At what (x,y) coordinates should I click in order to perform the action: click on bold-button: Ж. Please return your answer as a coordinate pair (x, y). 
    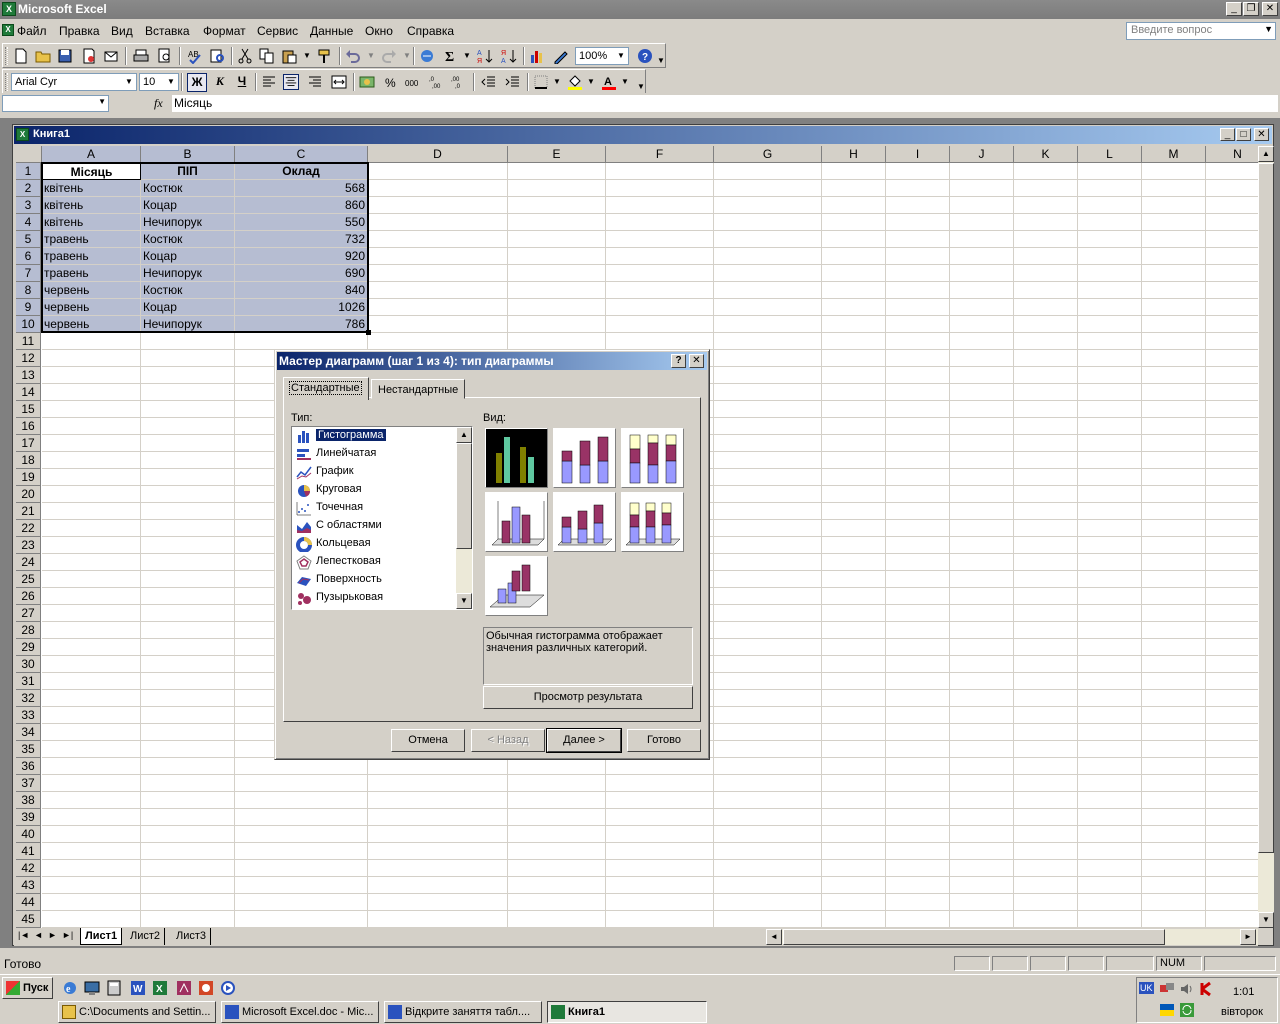
    Looking at the image, I should click on (197, 82).